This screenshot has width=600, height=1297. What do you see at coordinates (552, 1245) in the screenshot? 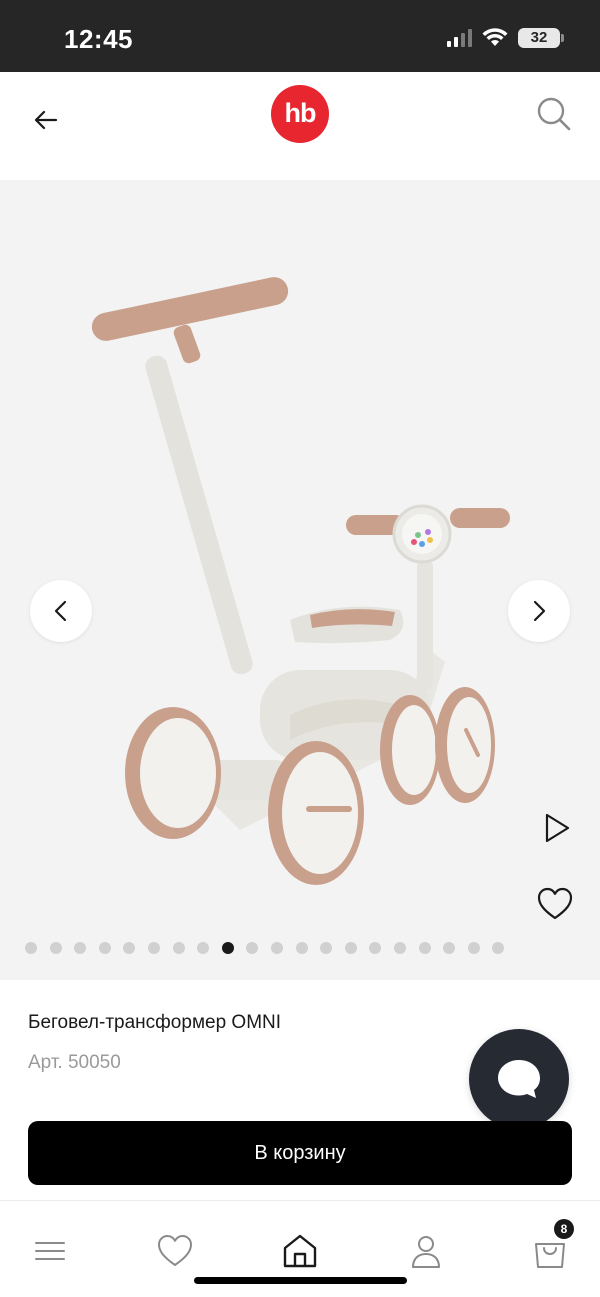
I see `nav-cart: 8` at bounding box center [552, 1245].